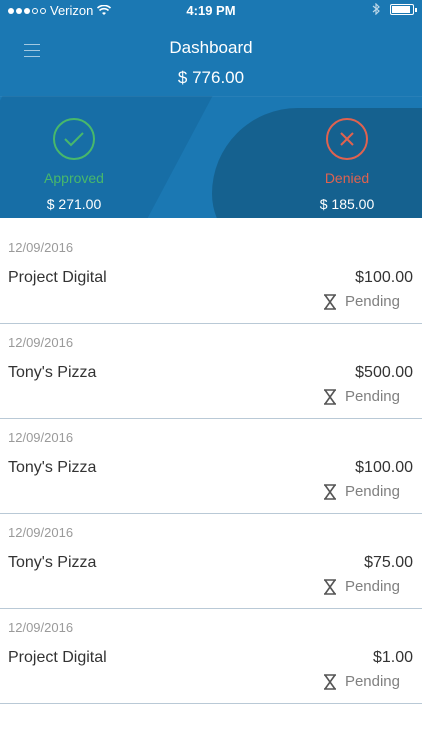  What do you see at coordinates (384, 372) in the screenshot?
I see `transaction-amount: $500.00` at bounding box center [384, 372].